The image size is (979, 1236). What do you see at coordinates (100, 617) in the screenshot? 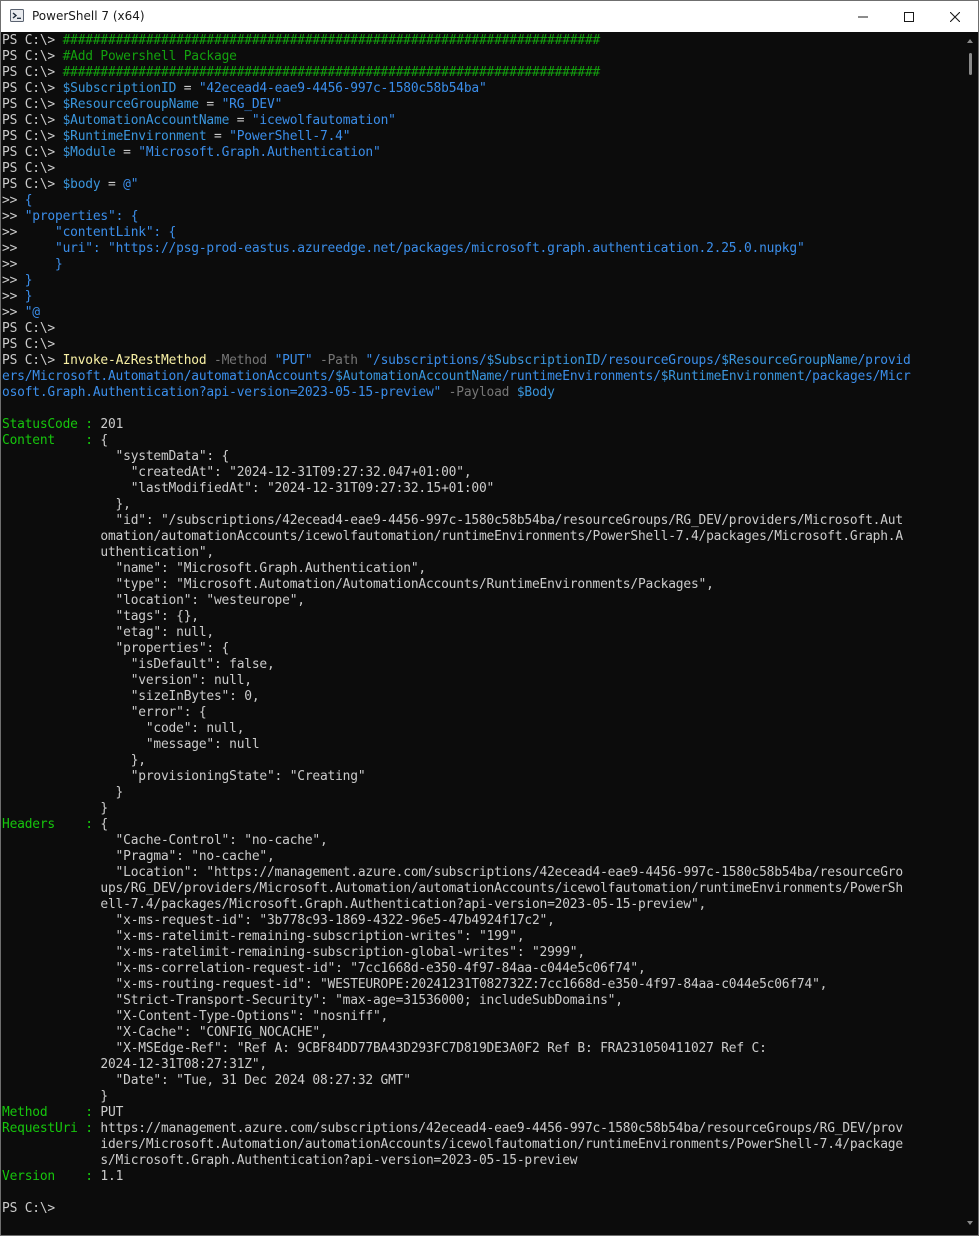
I see `terminal-line: "tags": {},` at bounding box center [100, 617].